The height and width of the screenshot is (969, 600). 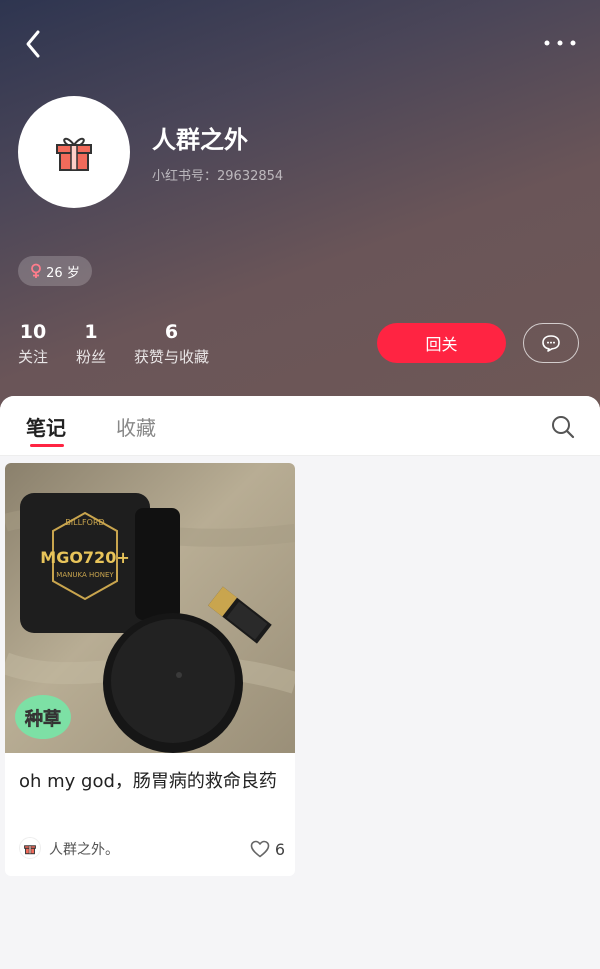 What do you see at coordinates (152, 849) in the screenshot?
I see `note-footer: 人群之外。 6` at bounding box center [152, 849].